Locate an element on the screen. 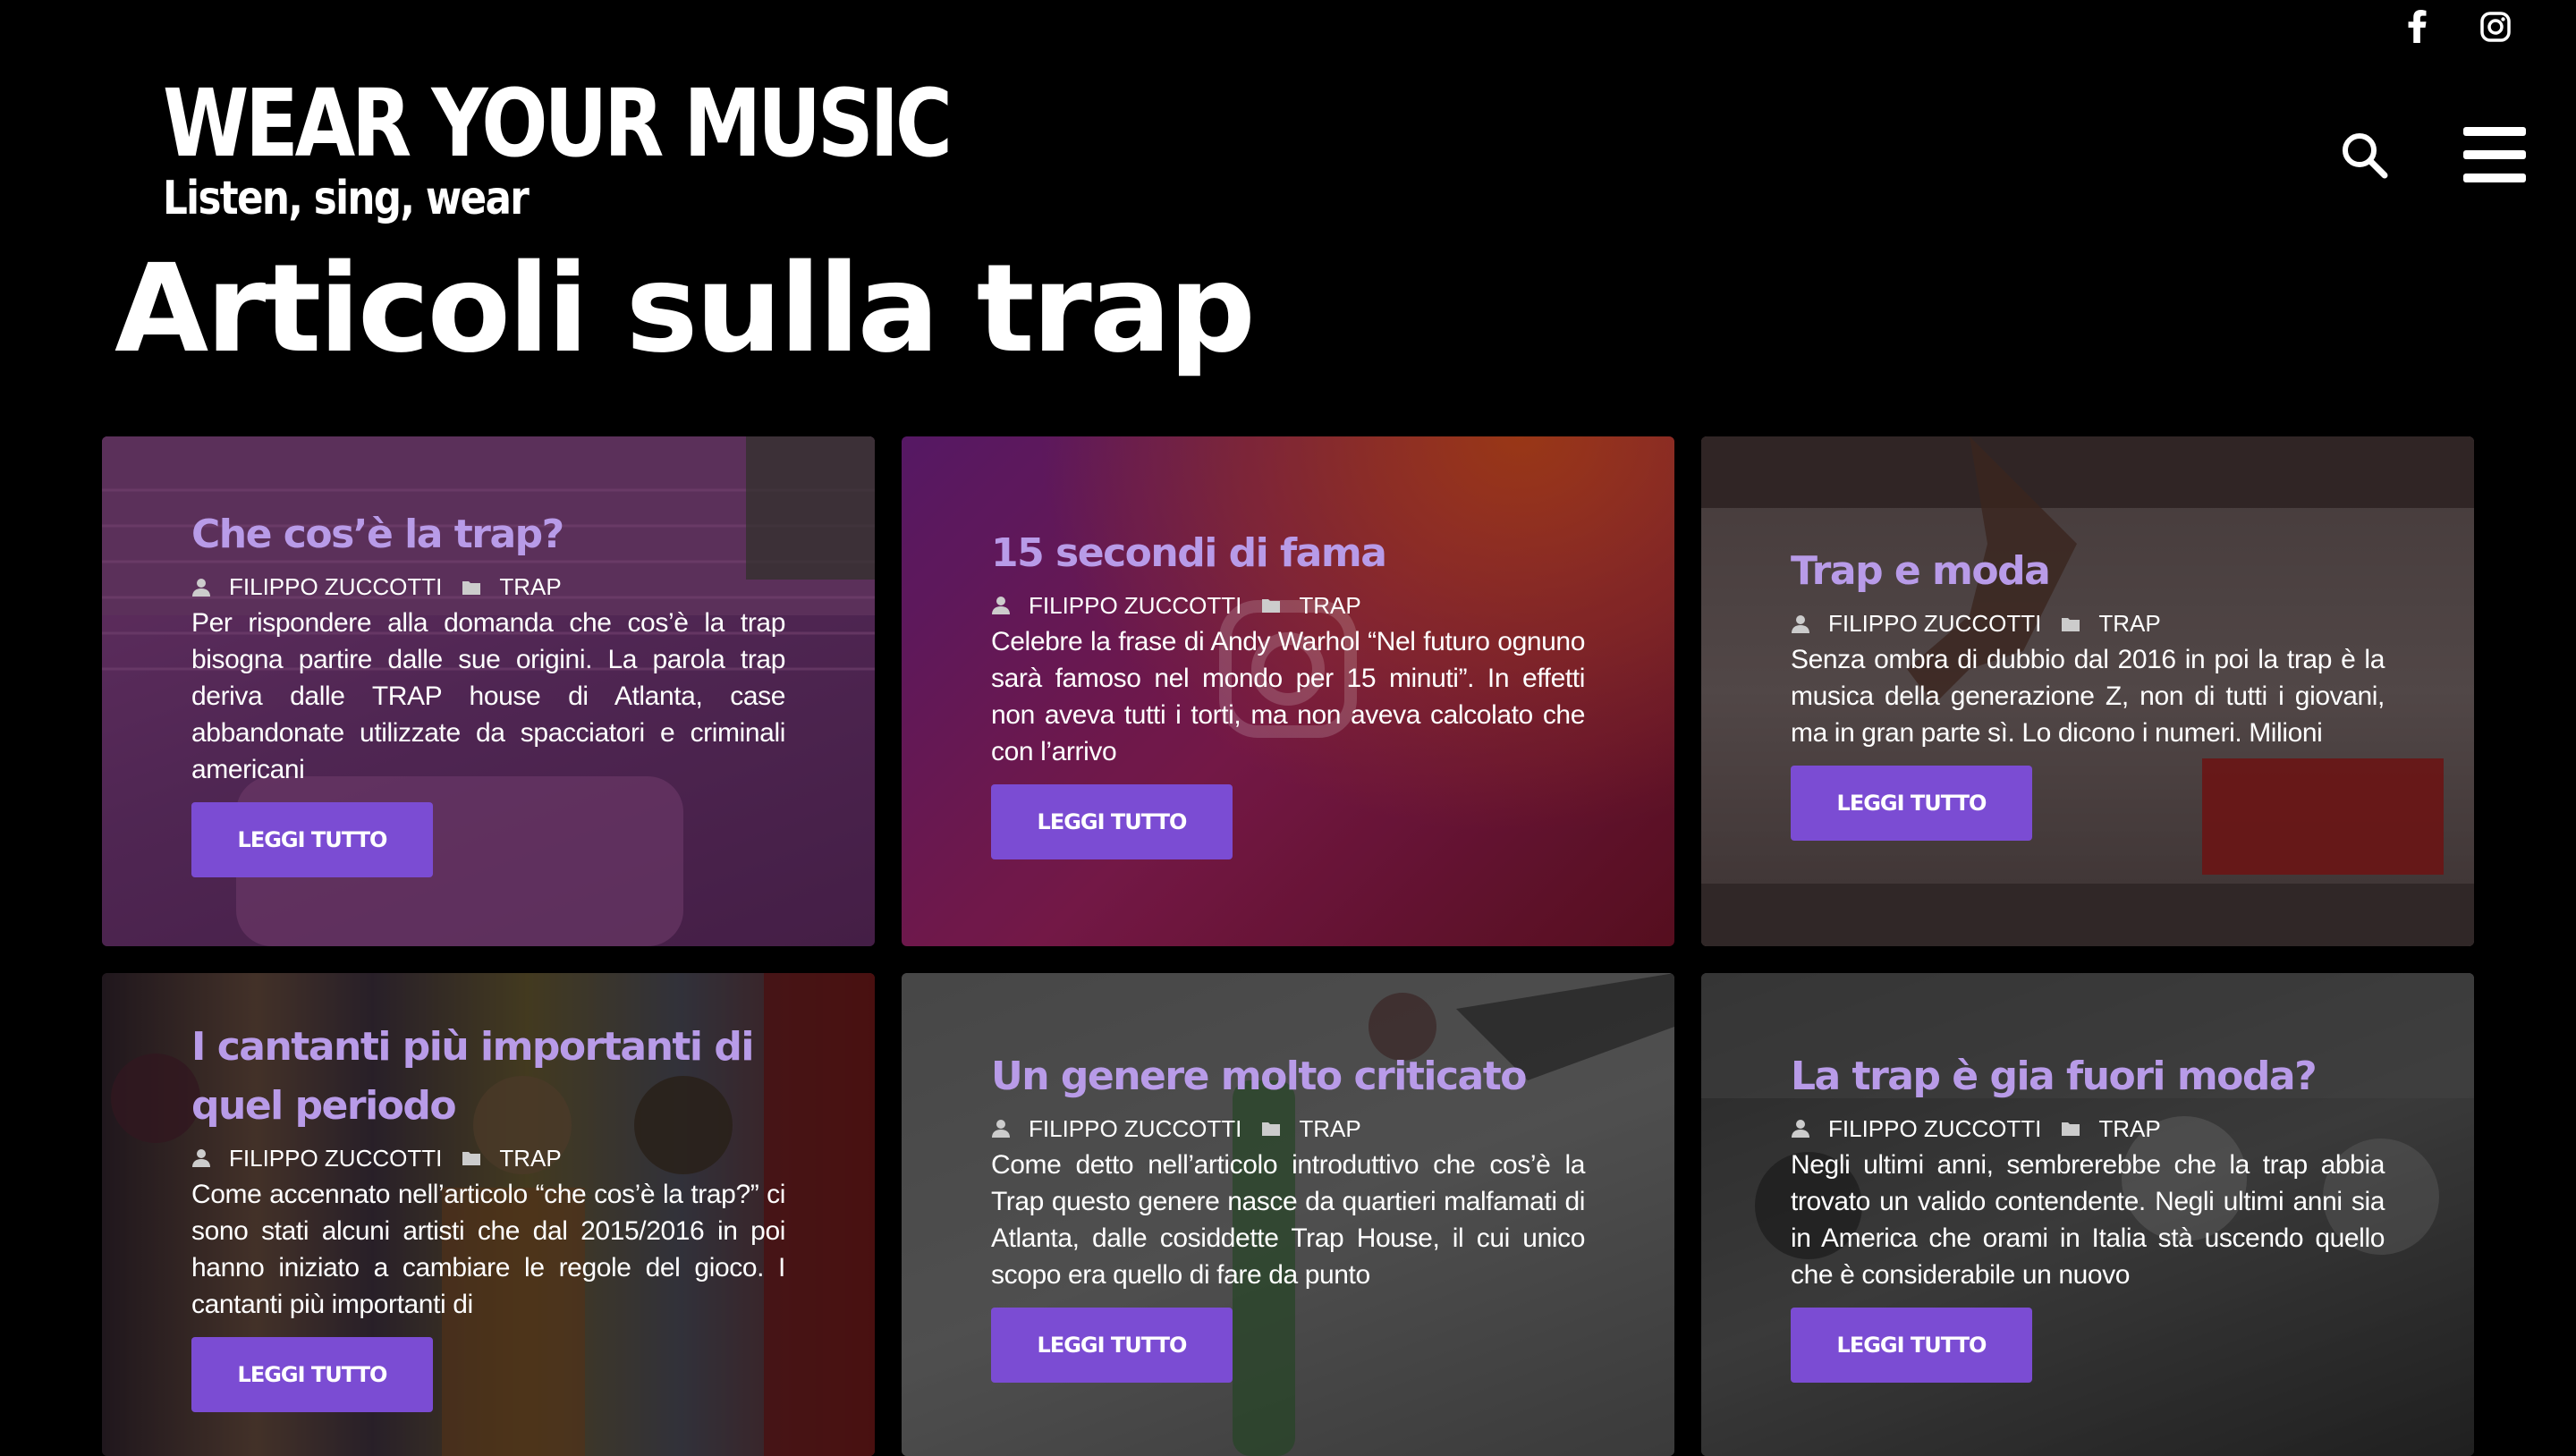 This screenshot has height=1456, width=2576. facebook-icon is located at coordinates (2417, 27).